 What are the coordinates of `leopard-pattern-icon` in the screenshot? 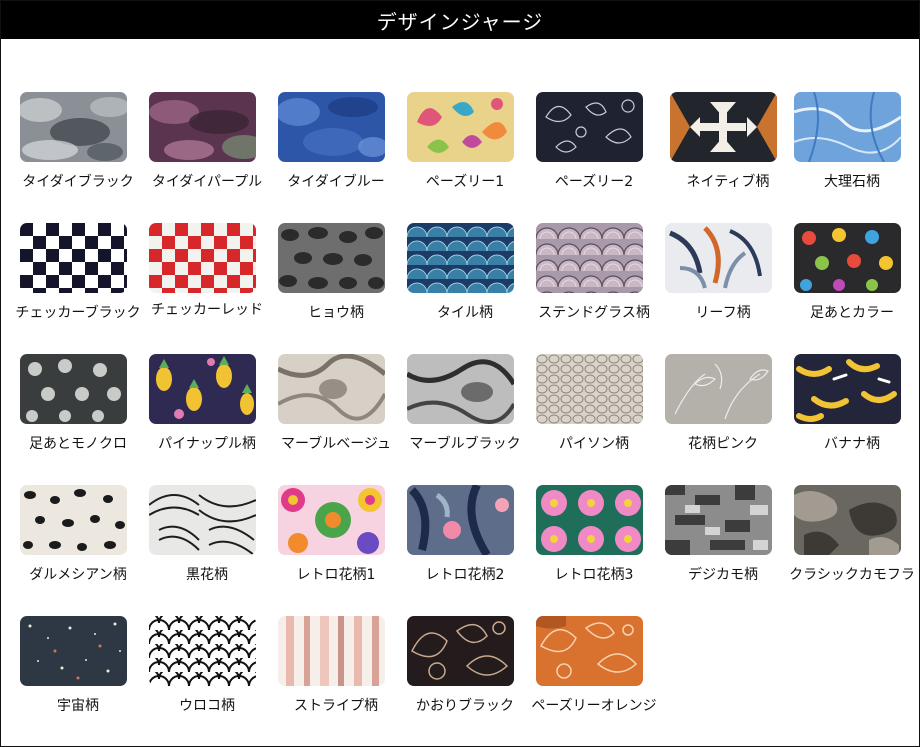 It's located at (331, 258).